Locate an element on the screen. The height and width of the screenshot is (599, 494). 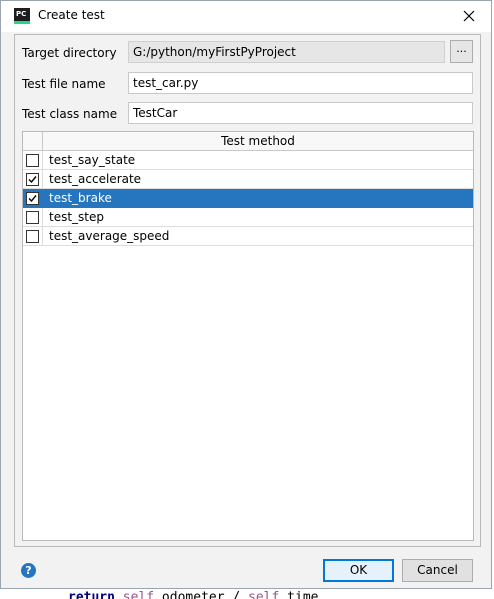
help-button: ? is located at coordinates (28, 570).